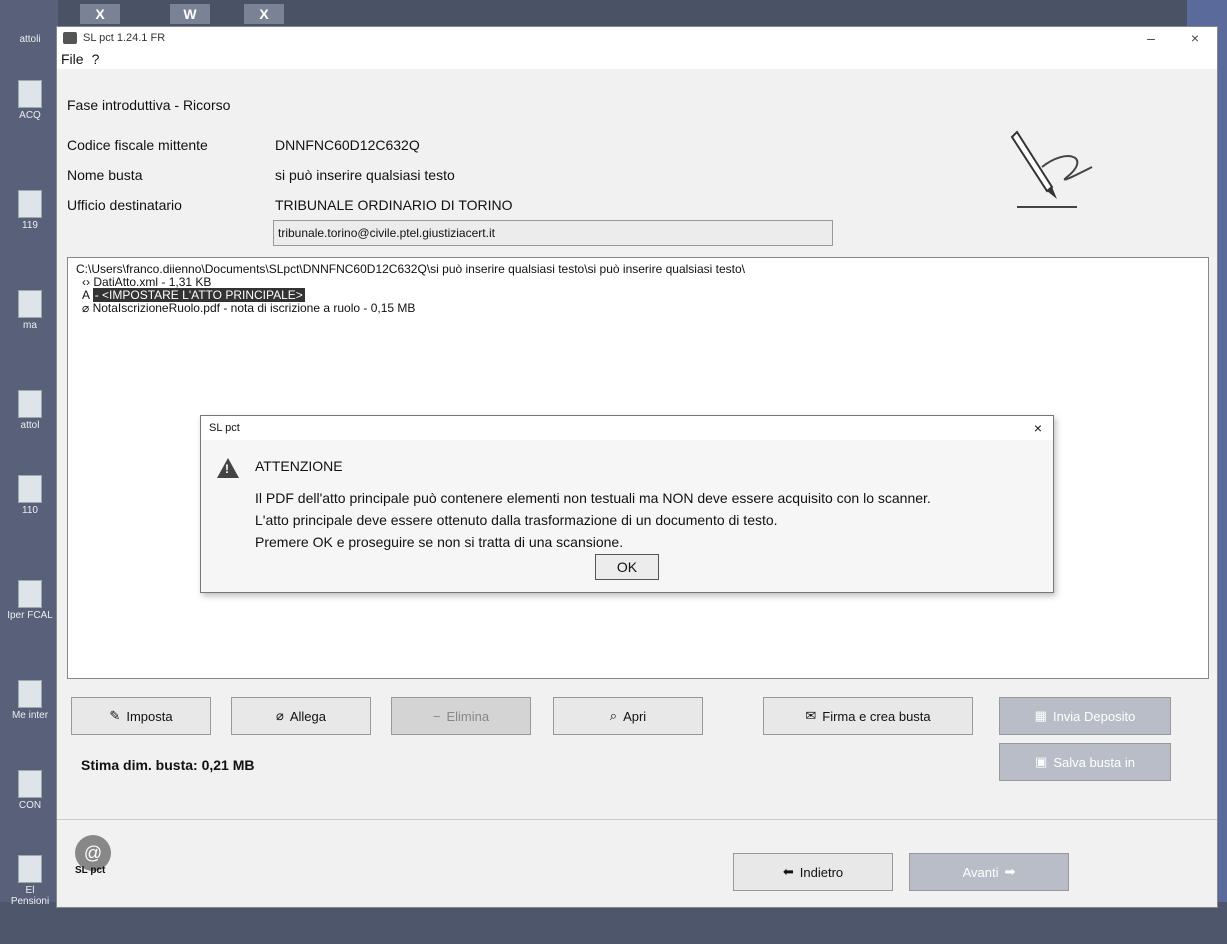  What do you see at coordinates (264, 14) in the screenshot?
I see `taskbar-excel-icon-2: X` at bounding box center [264, 14].